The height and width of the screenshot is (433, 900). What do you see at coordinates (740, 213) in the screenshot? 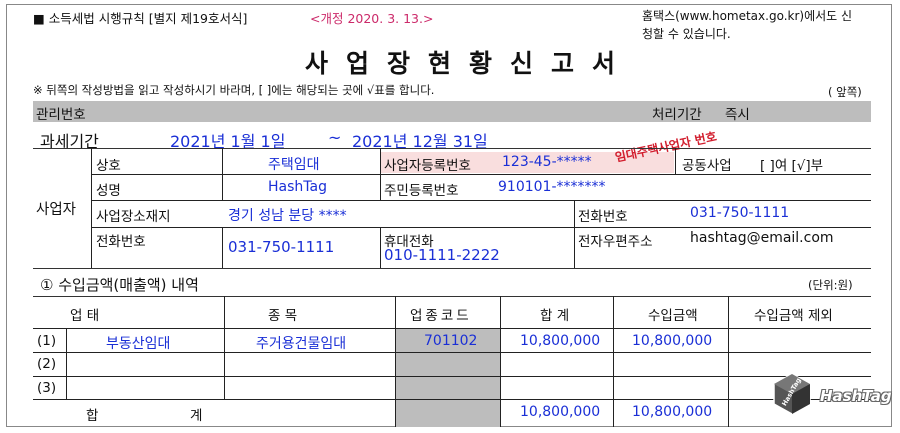
I see `phone-value-right: 031-750-1111` at bounding box center [740, 213].